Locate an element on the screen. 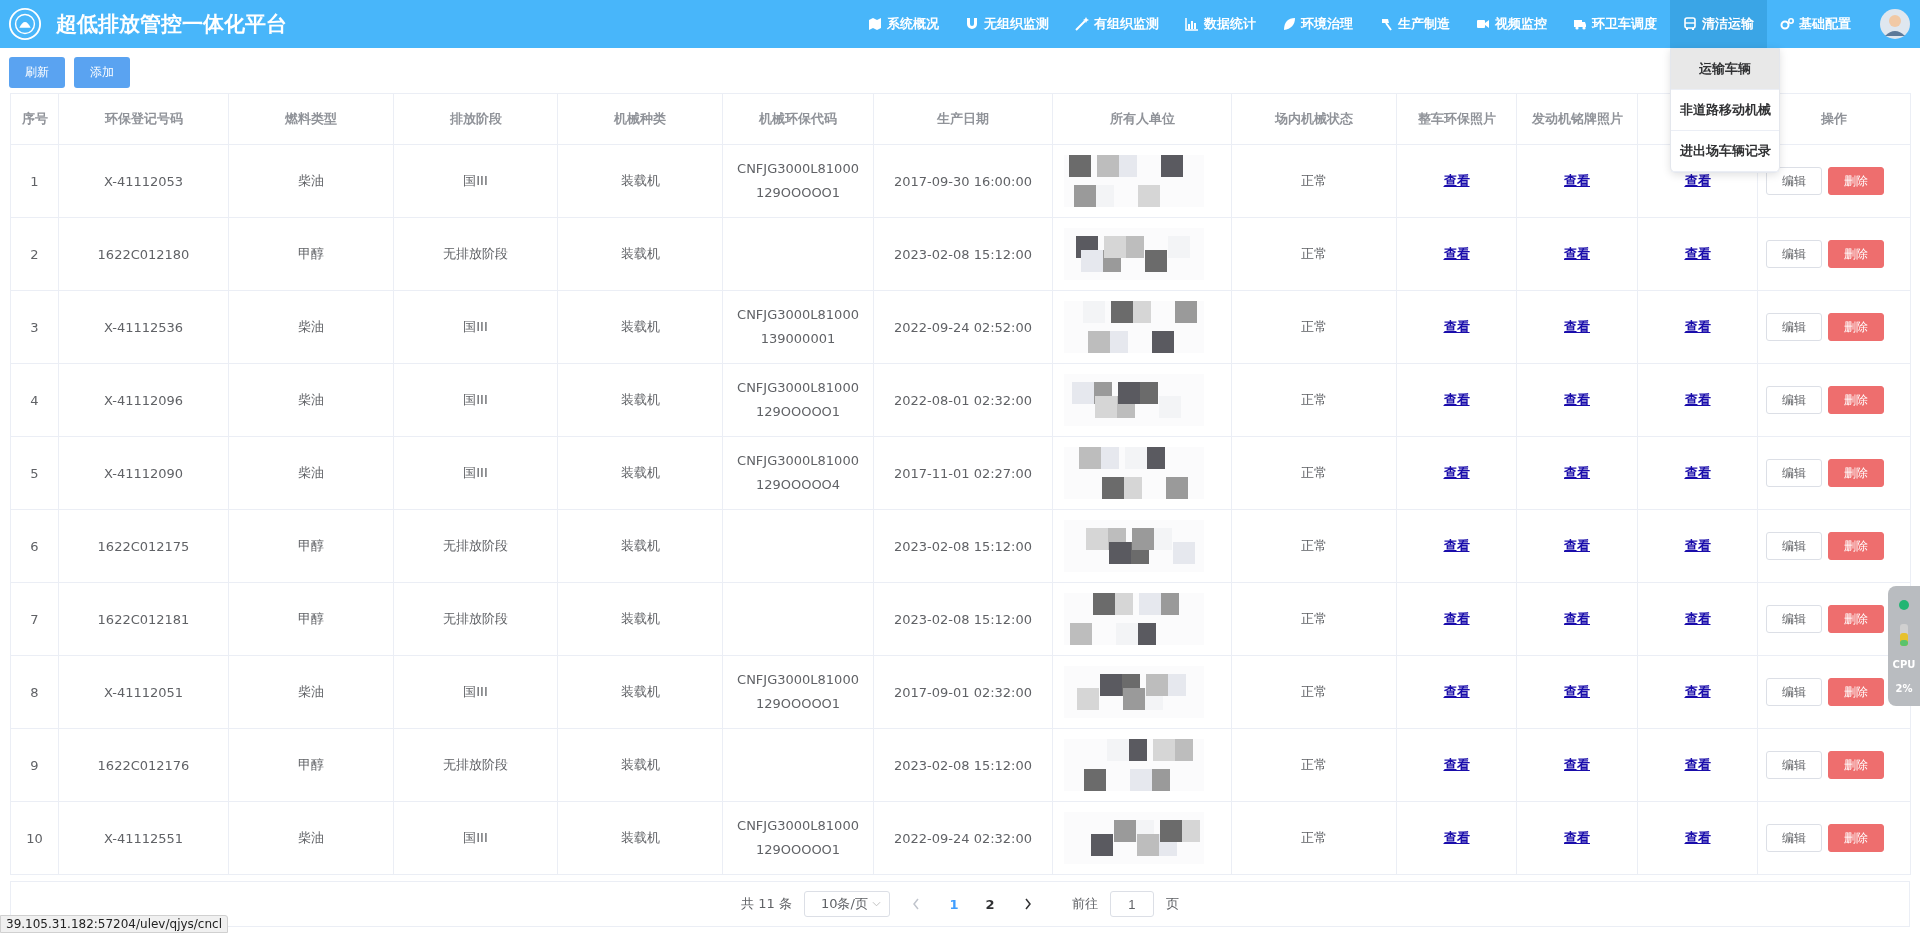 Image resolution: width=1920 pixels, height=935 pixels. avatar-icon is located at coordinates (1895, 24).